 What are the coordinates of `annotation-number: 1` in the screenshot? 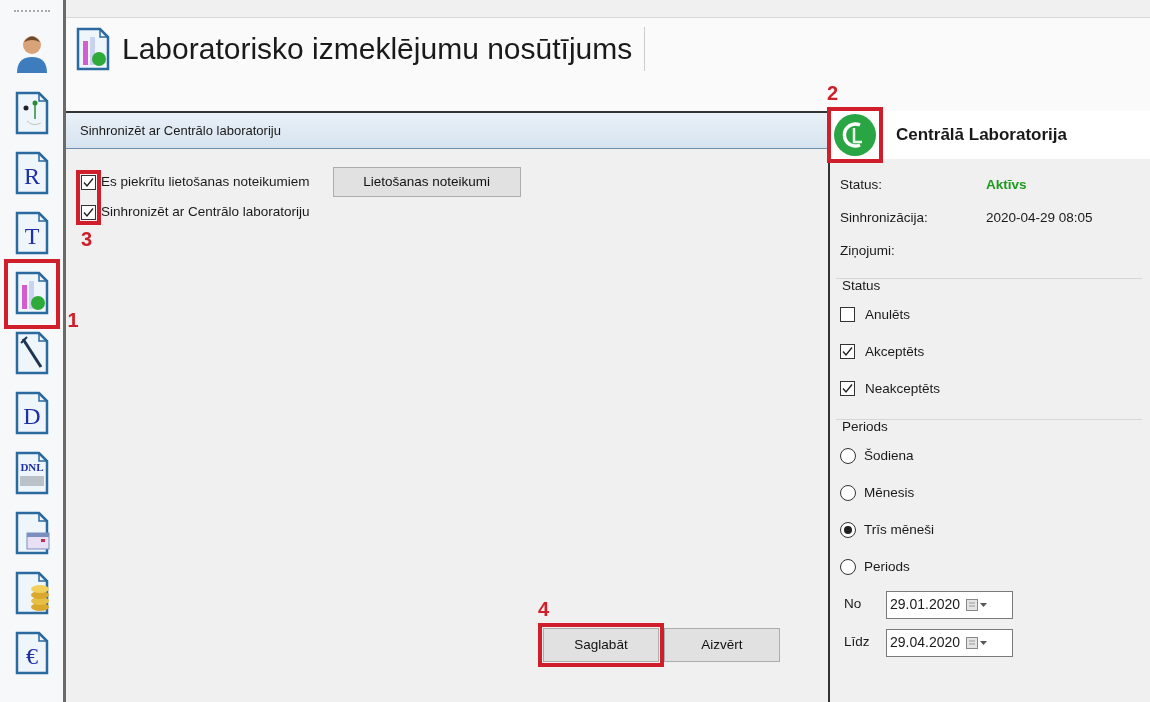 It's located at (73, 320).